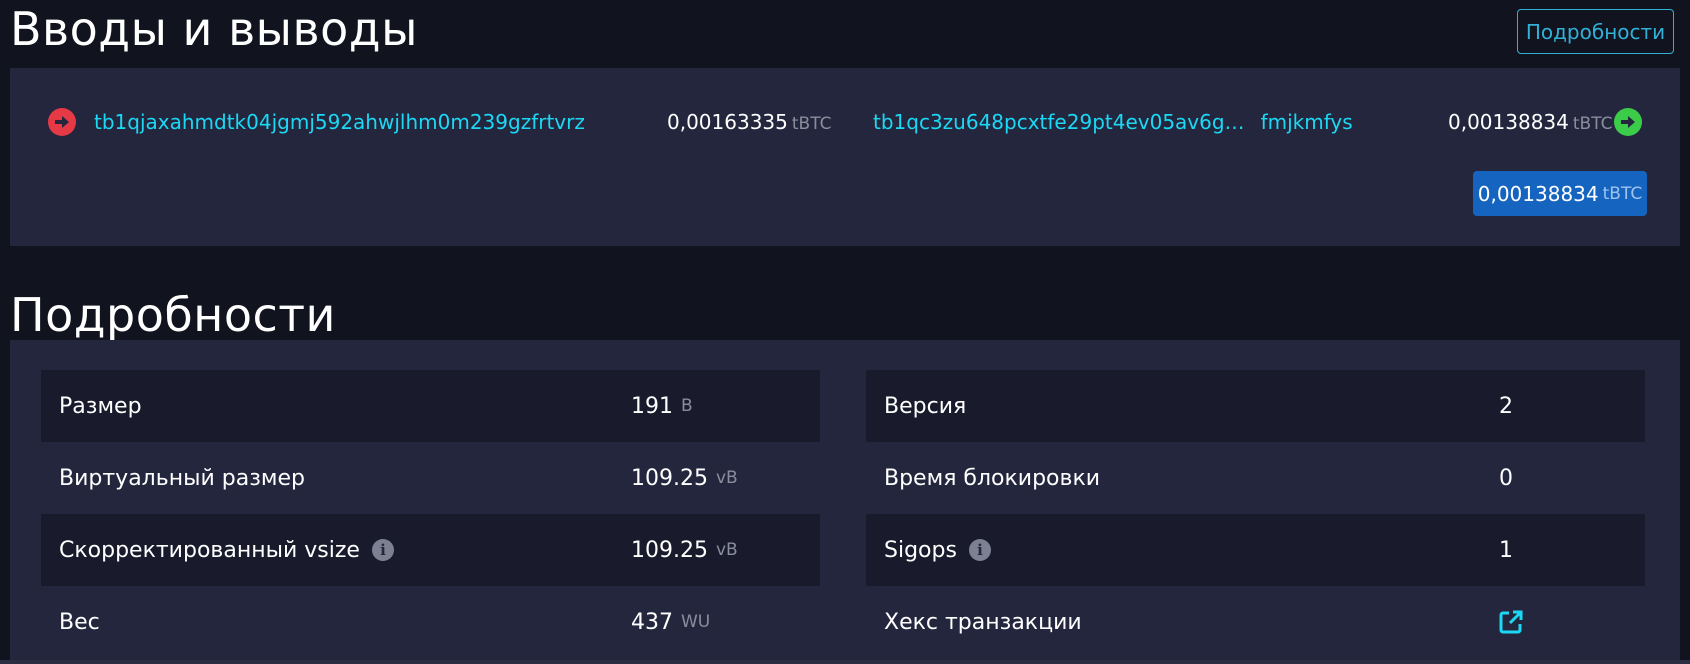 The width and height of the screenshot is (1690, 664). Describe the element at coordinates (652, 622) in the screenshot. I see `weight-number: 437` at that location.